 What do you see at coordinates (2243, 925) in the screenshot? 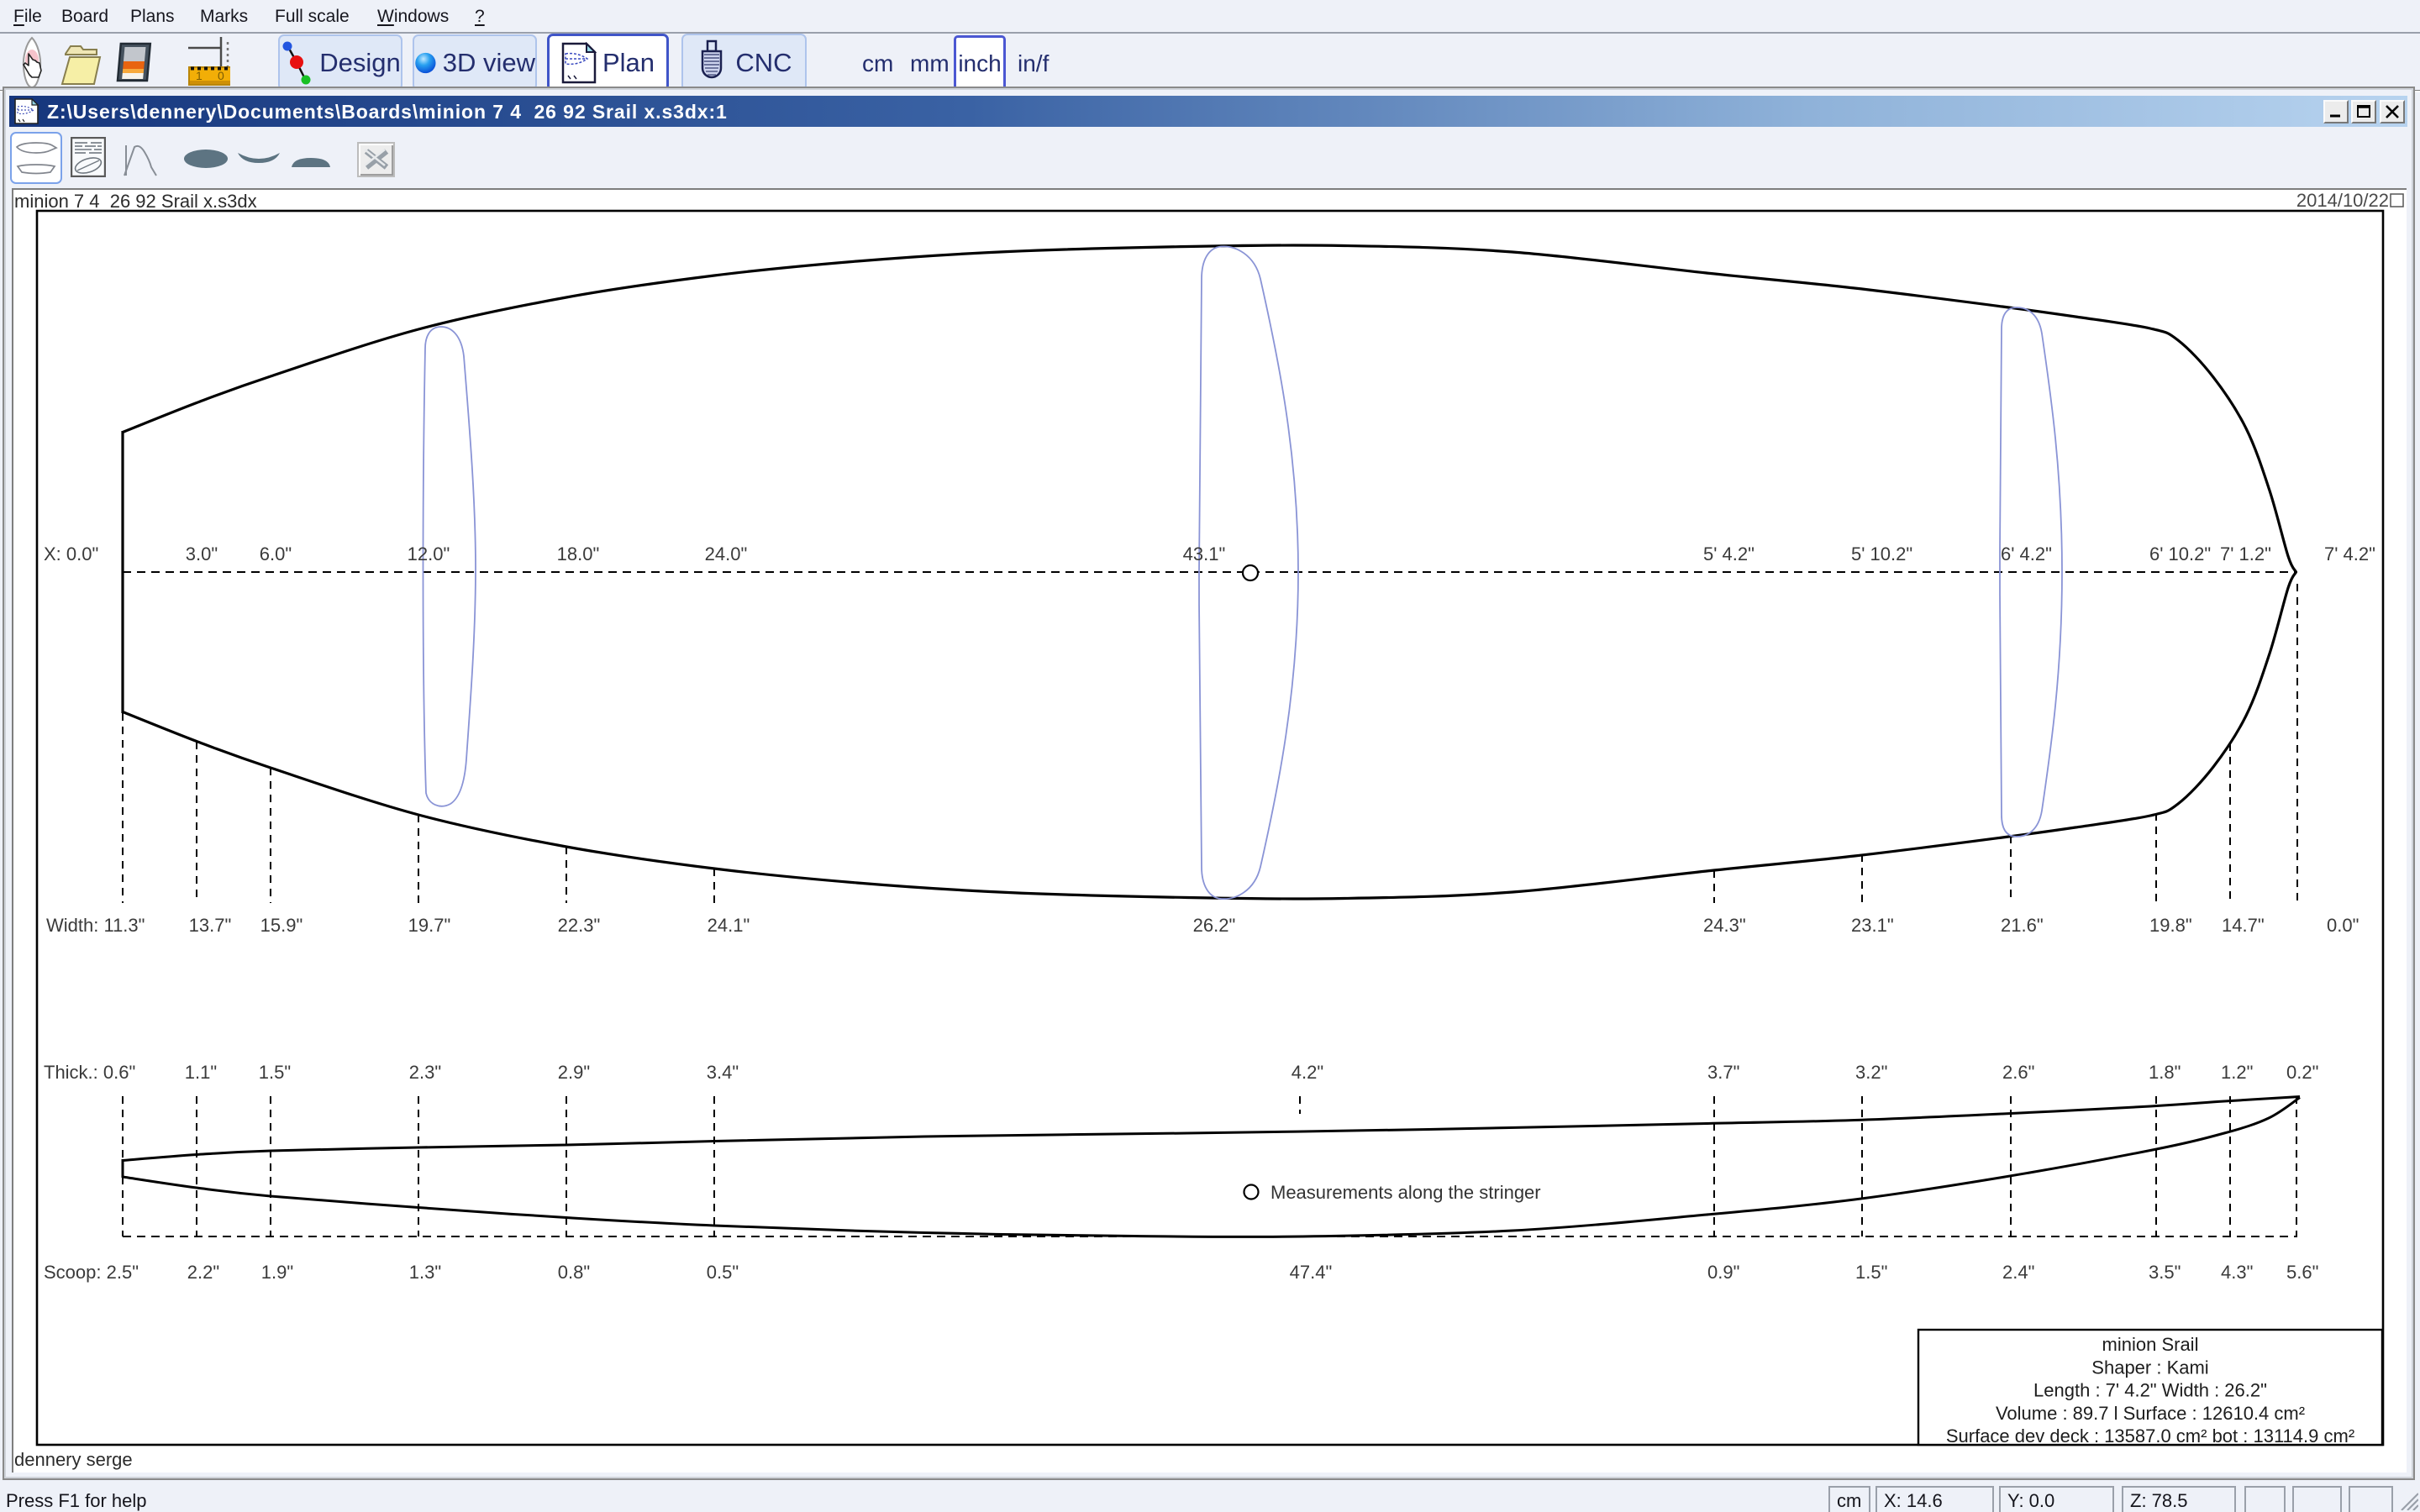
I see `svg-text: 14.7"` at bounding box center [2243, 925].